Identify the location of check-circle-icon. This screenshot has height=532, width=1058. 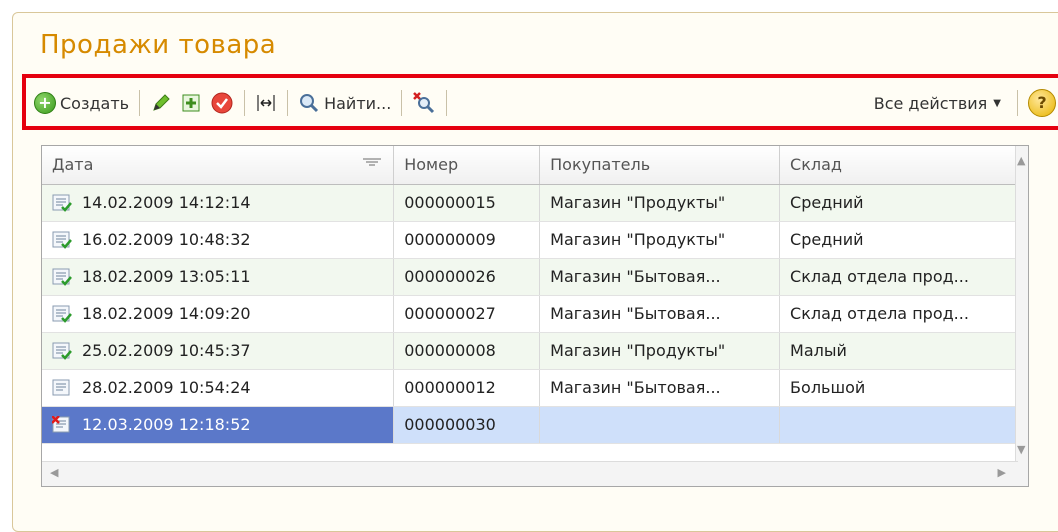
(222, 103).